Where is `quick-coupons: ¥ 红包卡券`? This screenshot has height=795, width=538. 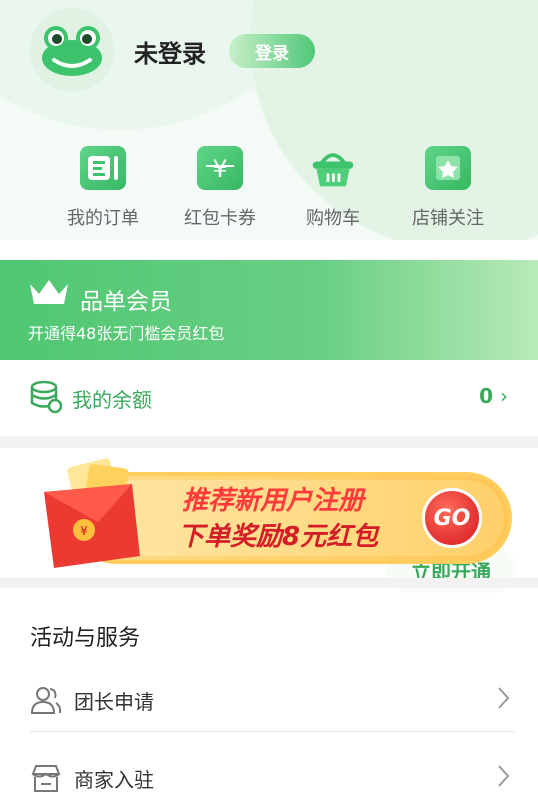 quick-coupons: ¥ 红包卡券 is located at coordinates (220, 188).